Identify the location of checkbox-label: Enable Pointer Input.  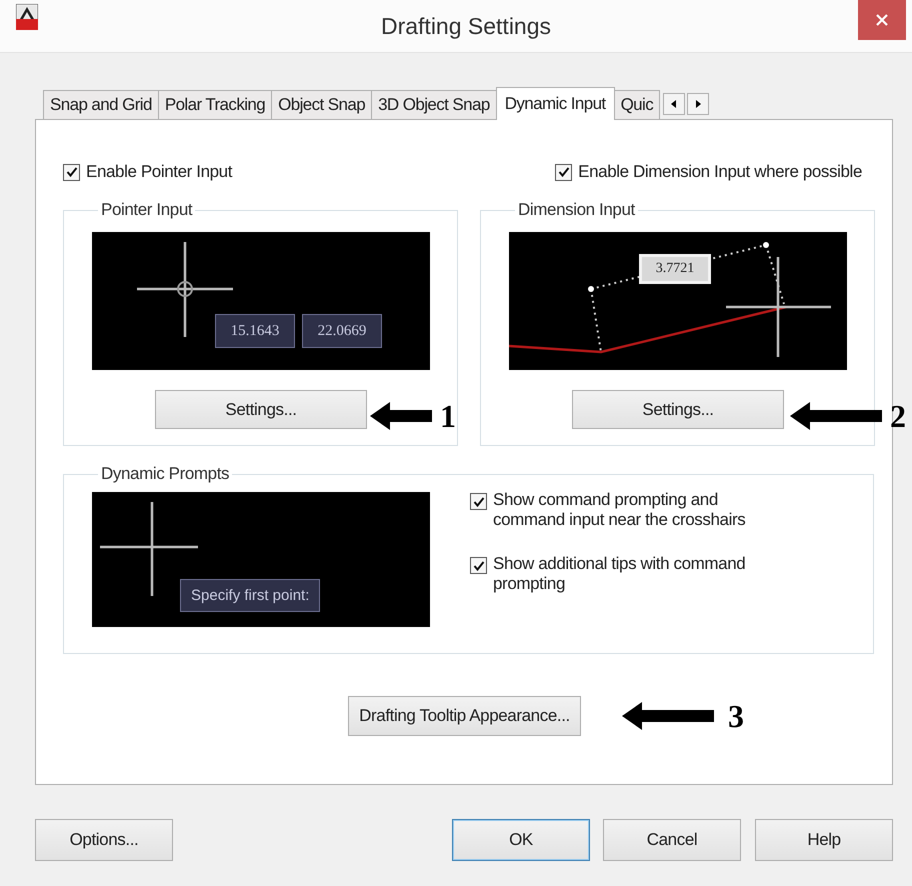
(159, 172).